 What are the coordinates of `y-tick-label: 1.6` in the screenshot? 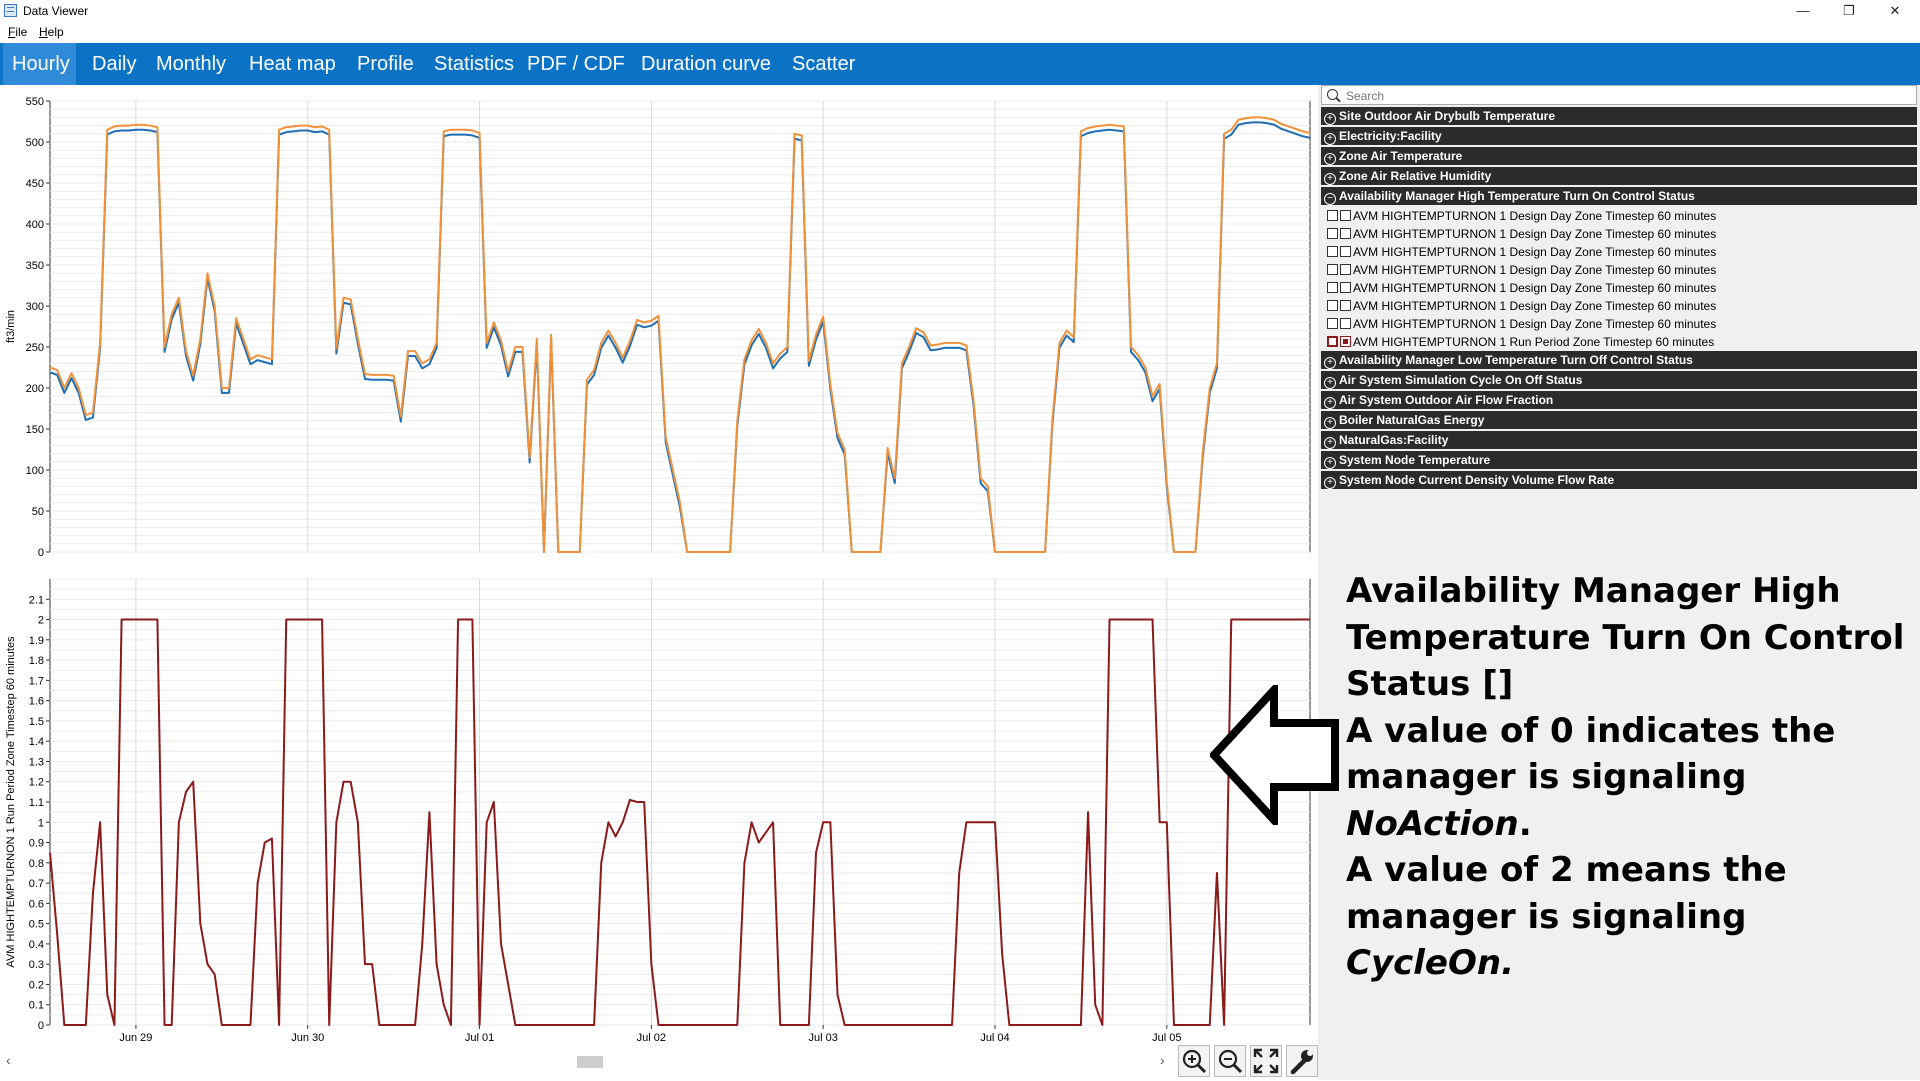 It's located at (36, 702).